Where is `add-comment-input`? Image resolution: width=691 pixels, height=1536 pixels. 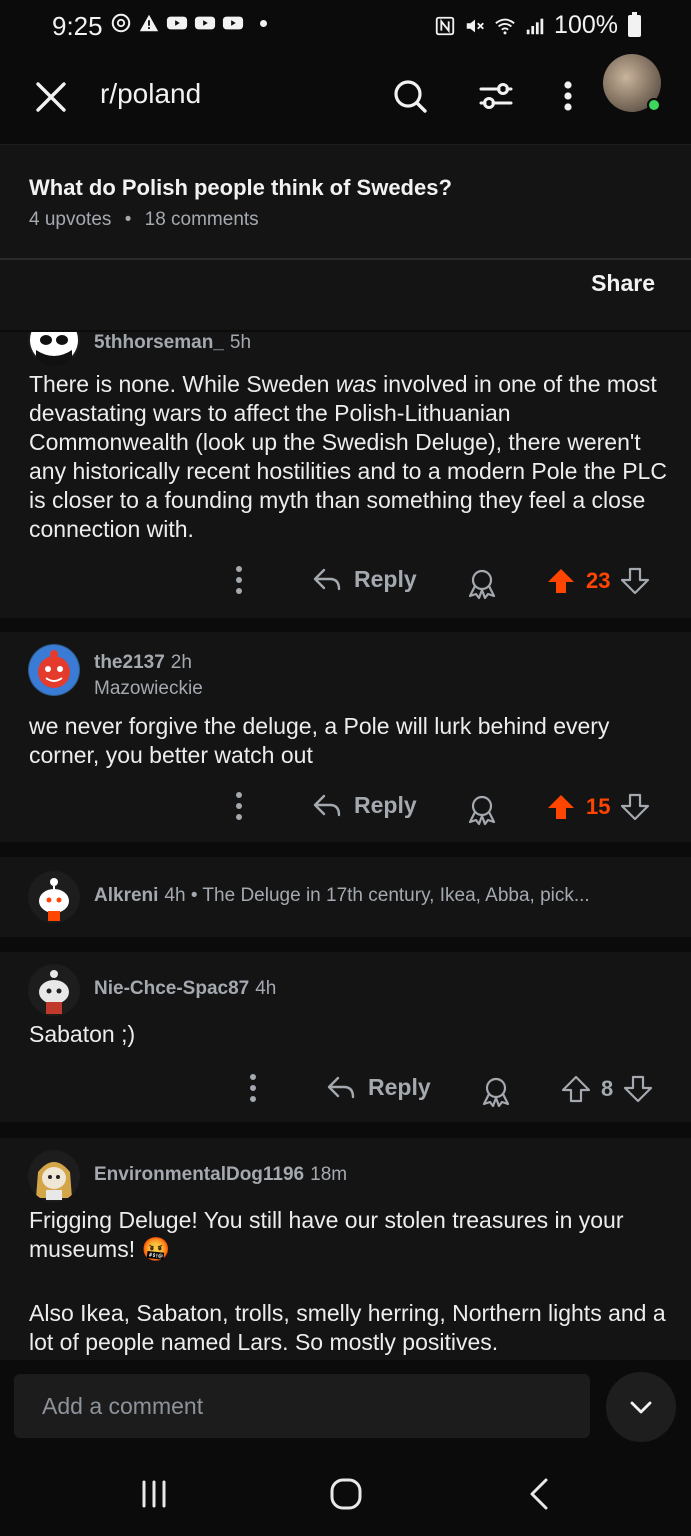
add-comment-input is located at coordinates (302, 1406).